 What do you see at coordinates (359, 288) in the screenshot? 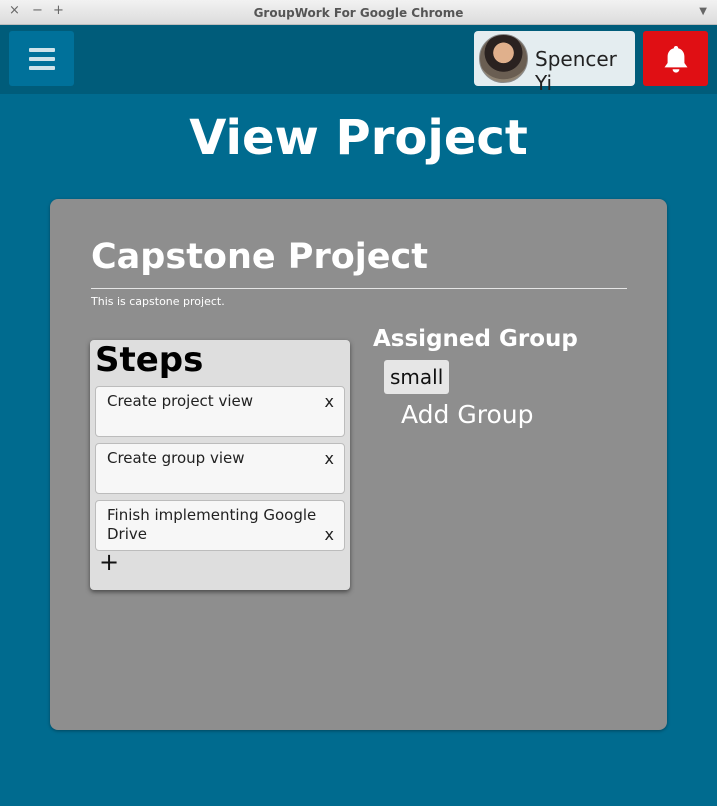
I see `divider` at bounding box center [359, 288].